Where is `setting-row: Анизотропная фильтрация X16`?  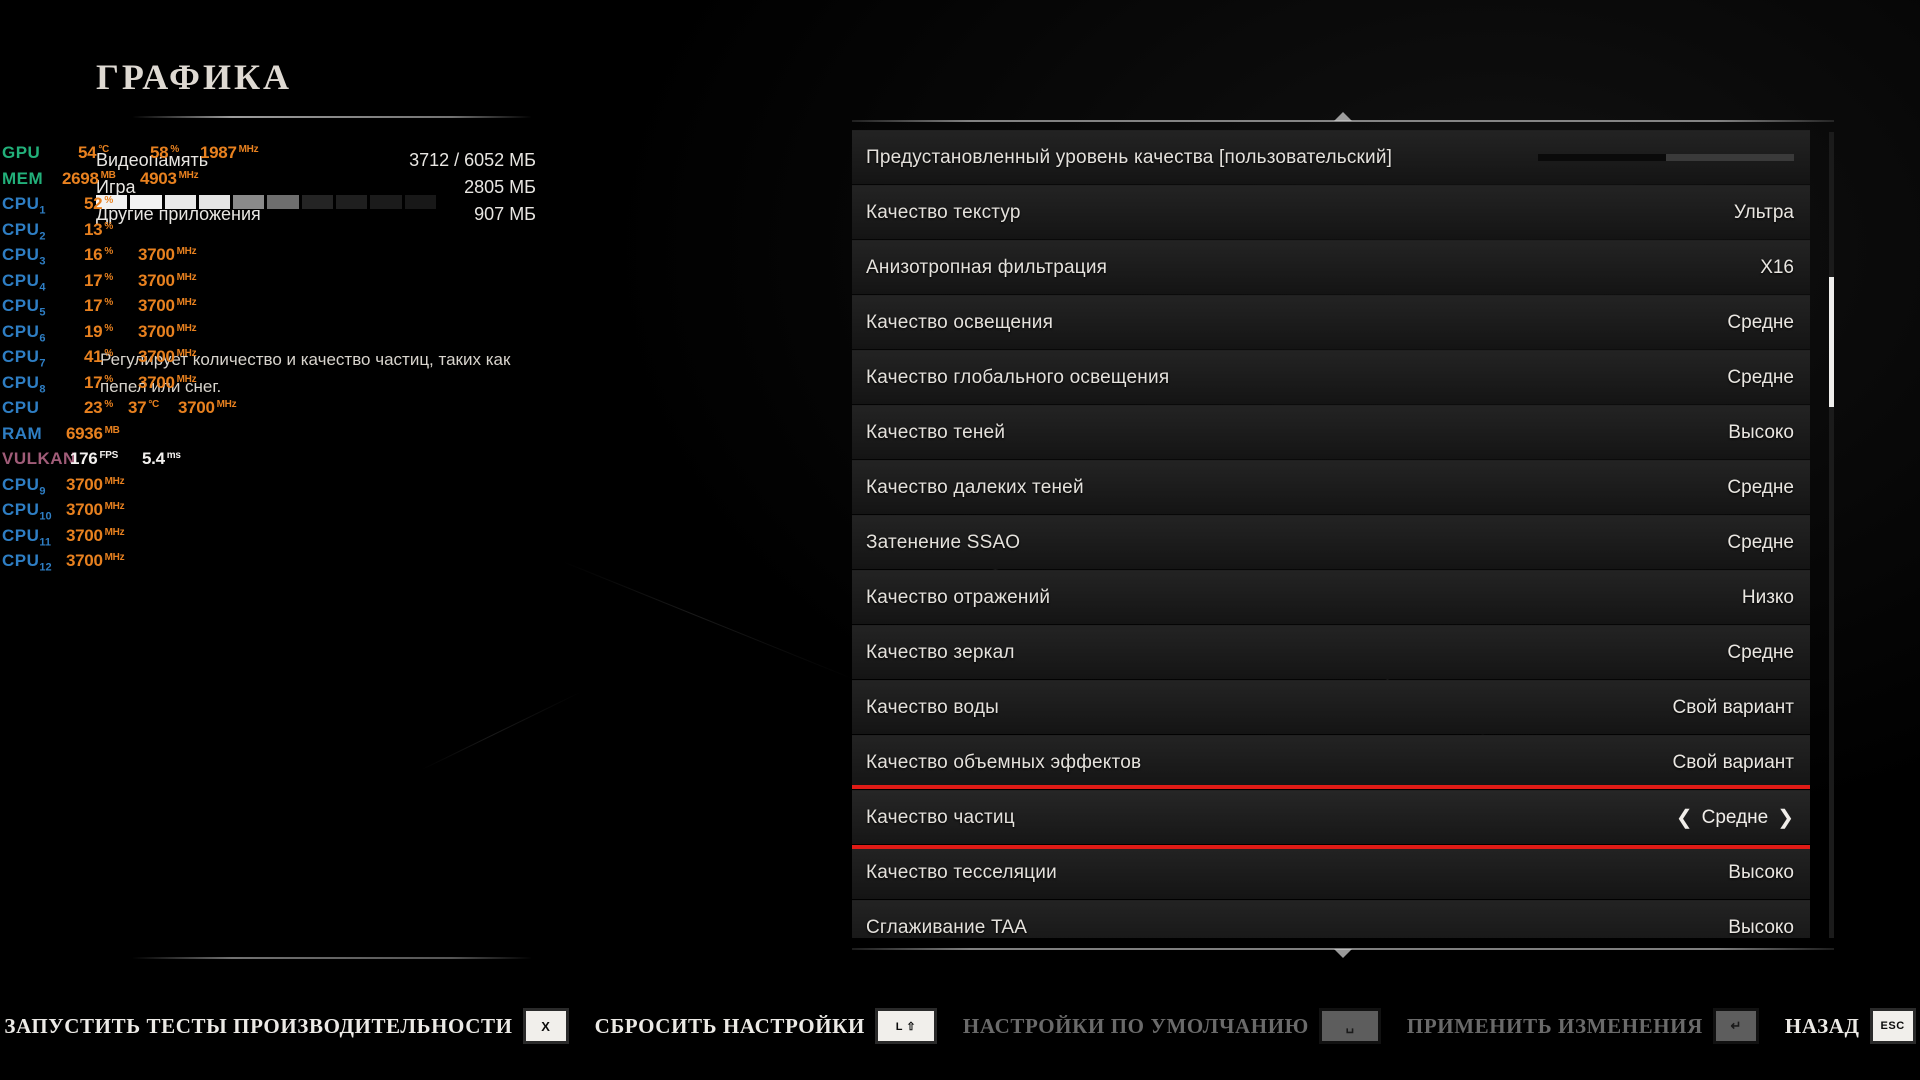
setting-row: Анизотропная фильтрация X16 is located at coordinates (1331, 267).